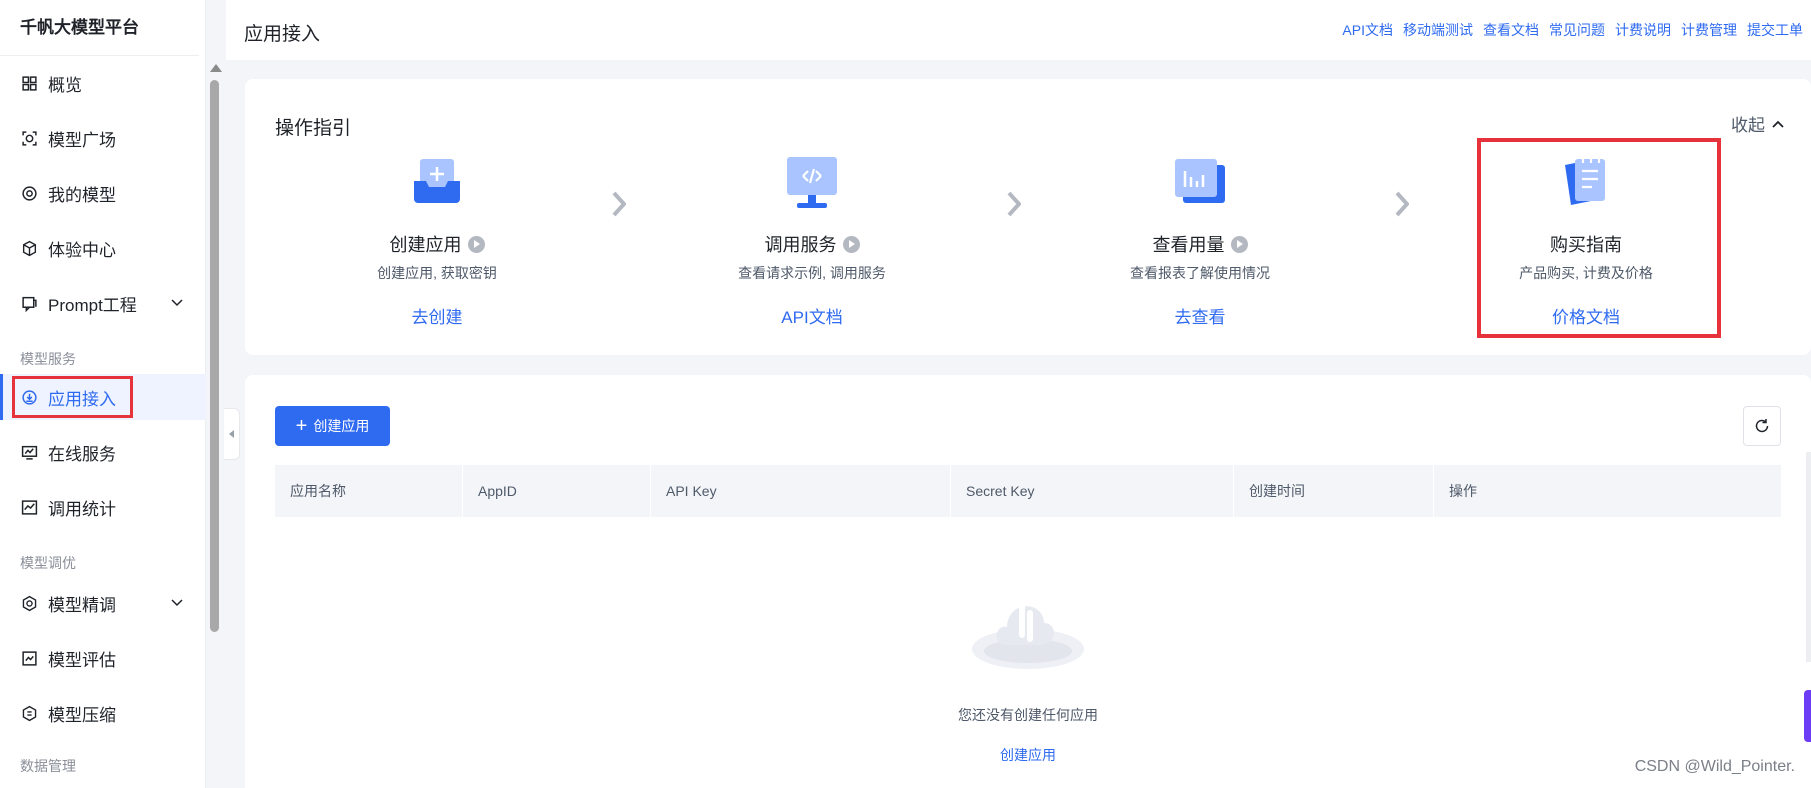  I want to click on tune-icon, so click(29, 603).